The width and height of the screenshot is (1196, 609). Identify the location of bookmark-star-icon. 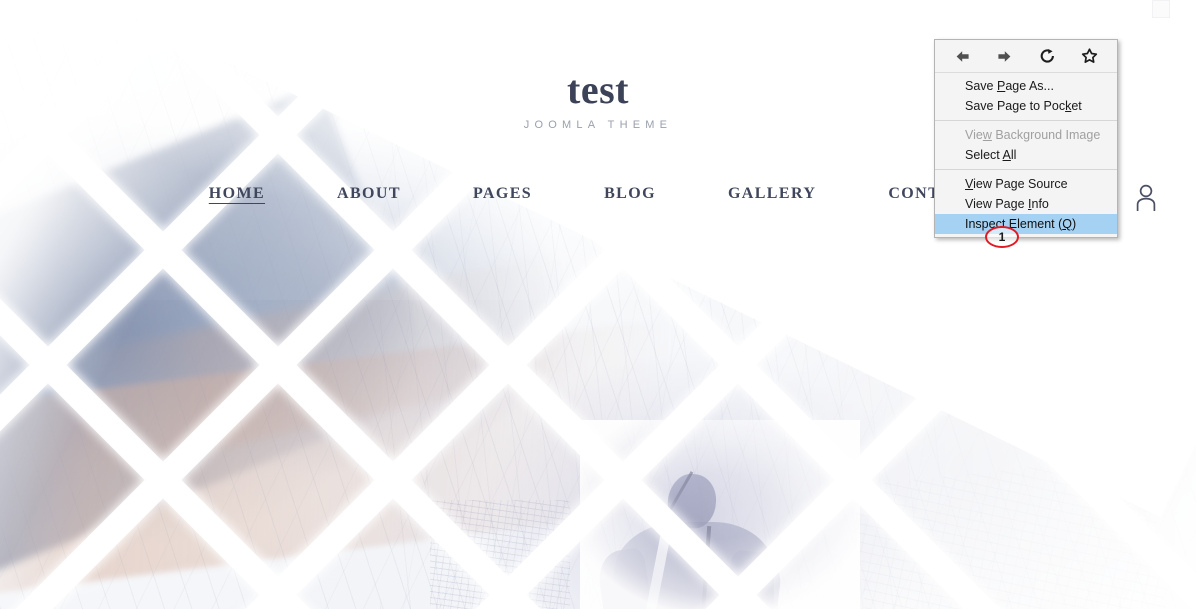
(1090, 56).